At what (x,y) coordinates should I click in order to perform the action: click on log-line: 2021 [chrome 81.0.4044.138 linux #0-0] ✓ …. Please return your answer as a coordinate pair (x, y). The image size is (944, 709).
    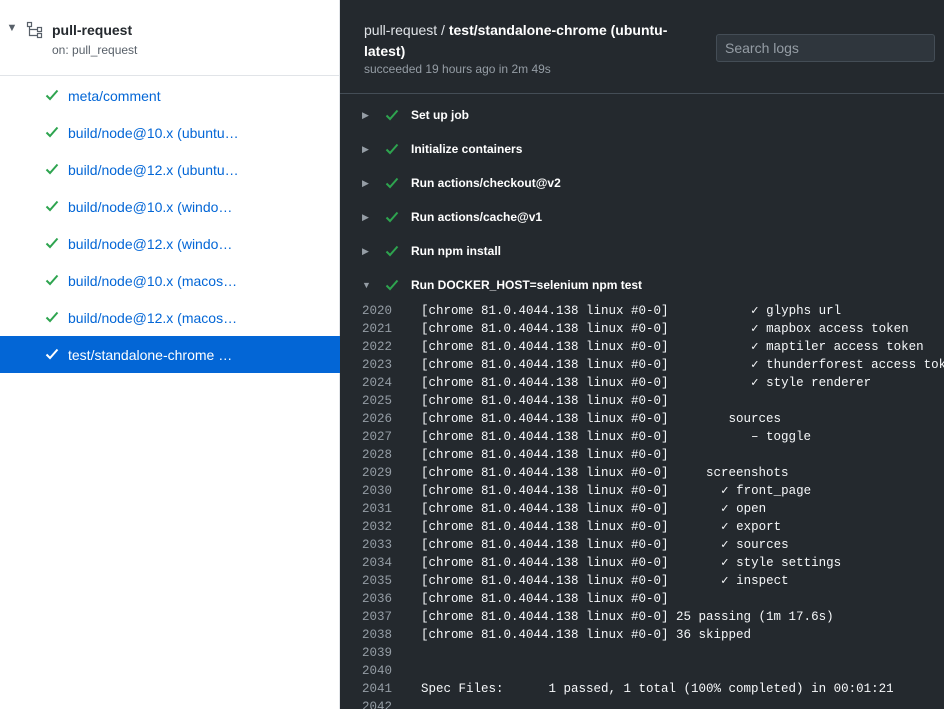
    Looking at the image, I should click on (642, 329).